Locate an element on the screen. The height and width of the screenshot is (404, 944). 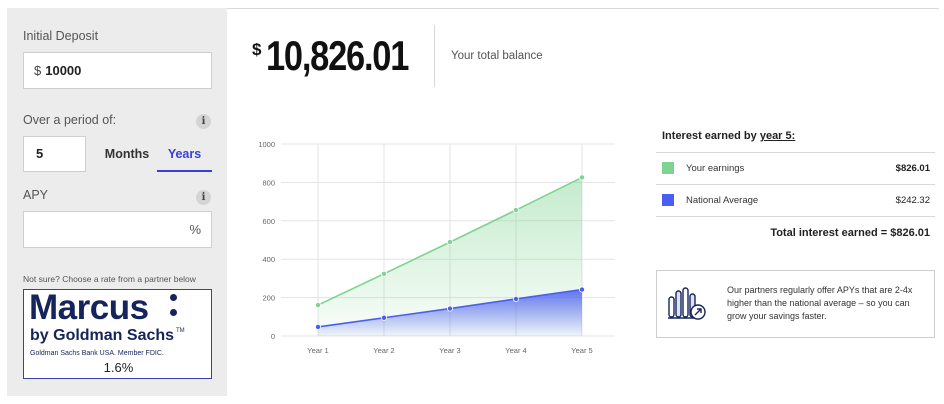
trademark-mark: TM is located at coordinates (180, 331).